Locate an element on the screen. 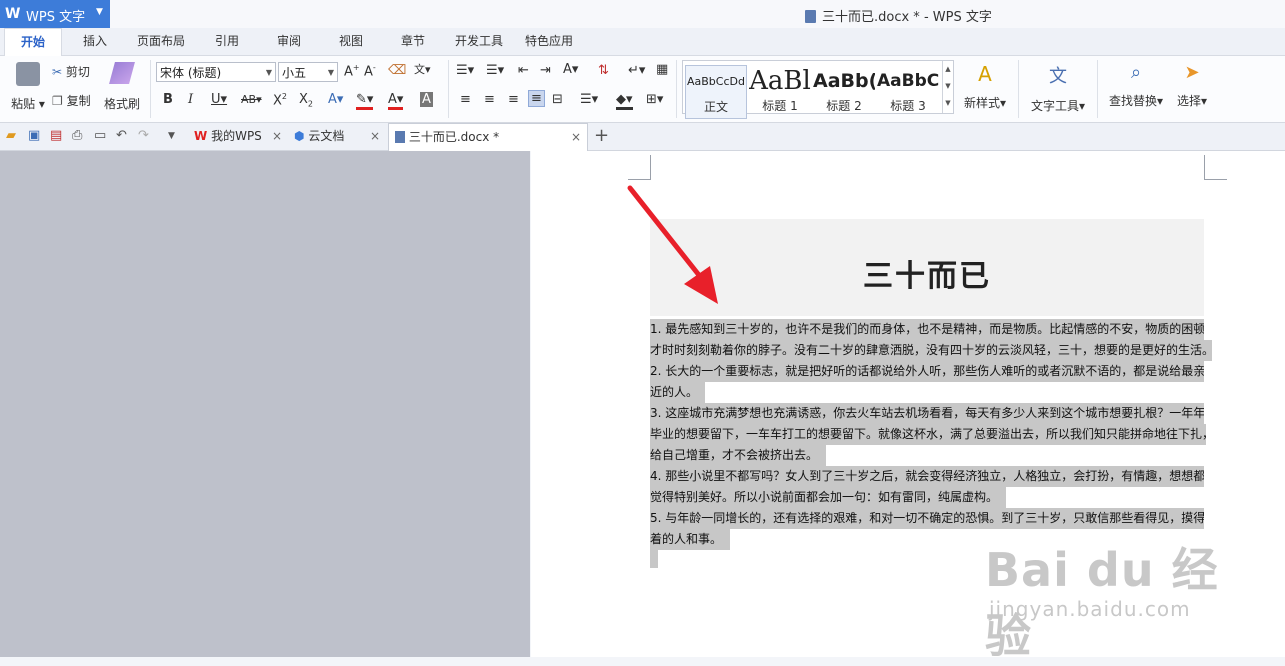 The width and height of the screenshot is (1285, 666). paragraph-line: 近的人。 is located at coordinates (677, 392).